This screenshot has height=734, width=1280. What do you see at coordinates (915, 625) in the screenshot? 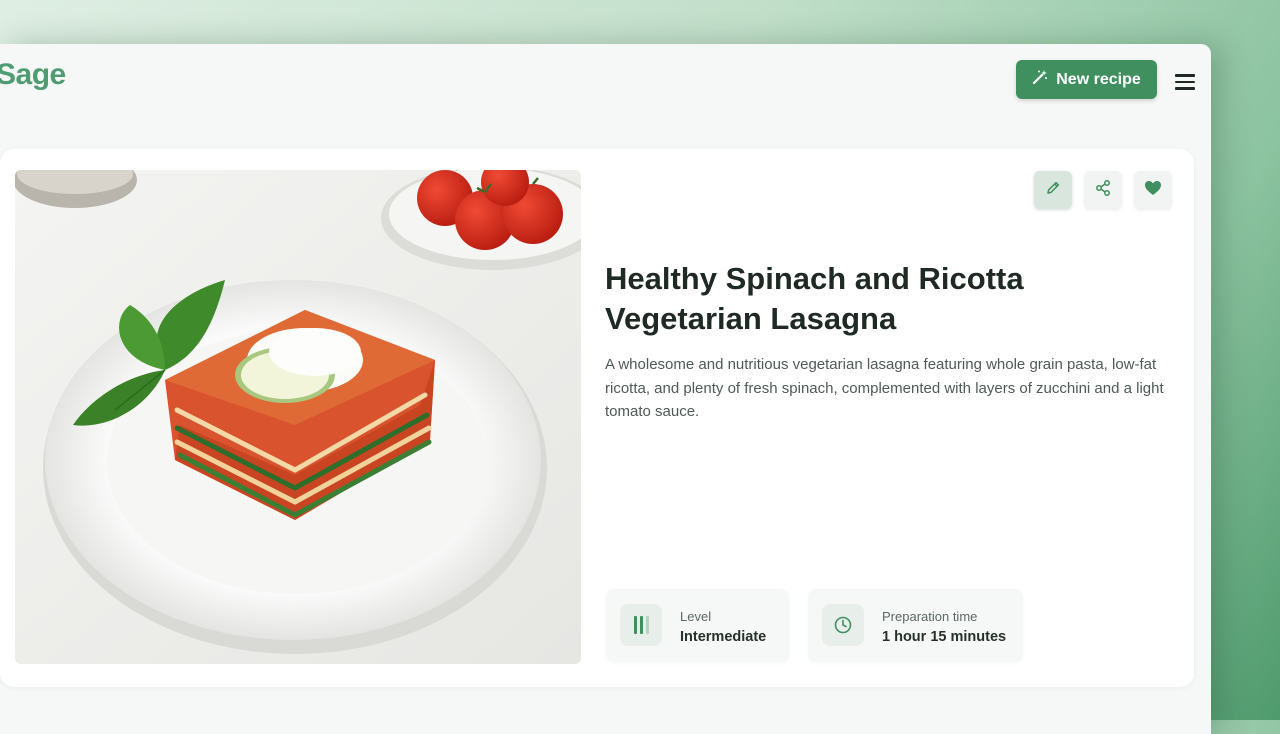
I see `prep-time-stat: Preparation time 1 hour 15 minutes` at bounding box center [915, 625].